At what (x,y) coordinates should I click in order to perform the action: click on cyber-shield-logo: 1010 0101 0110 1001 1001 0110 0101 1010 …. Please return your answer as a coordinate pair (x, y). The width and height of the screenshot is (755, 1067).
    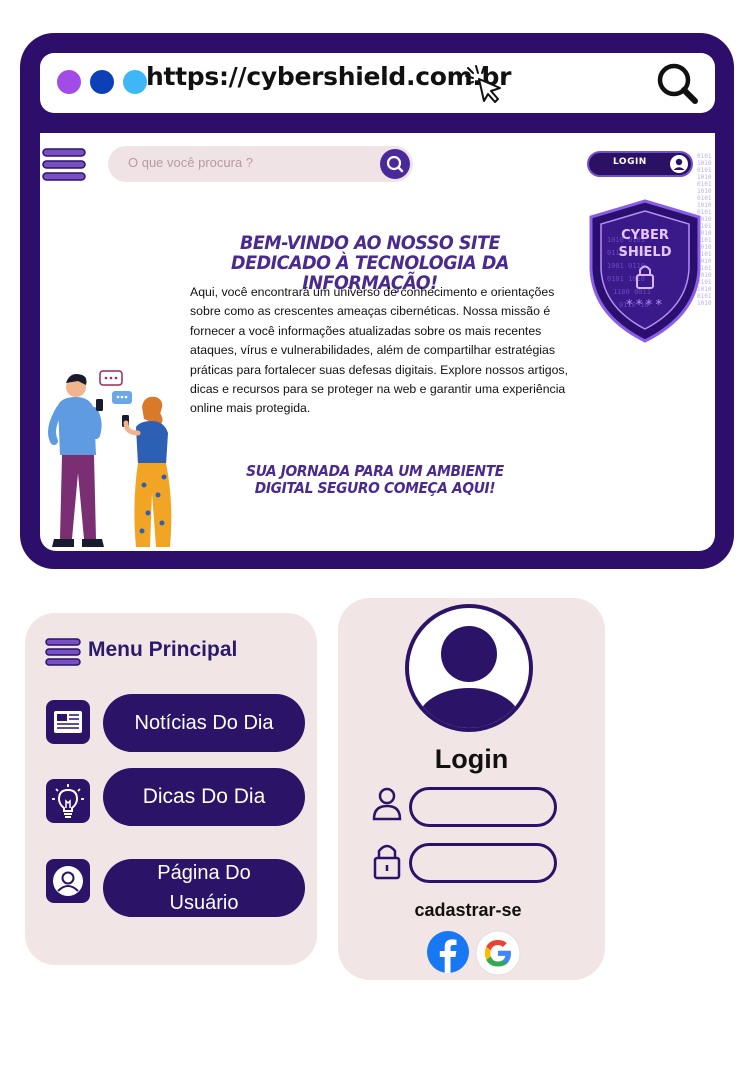
    Looking at the image, I should click on (645, 271).